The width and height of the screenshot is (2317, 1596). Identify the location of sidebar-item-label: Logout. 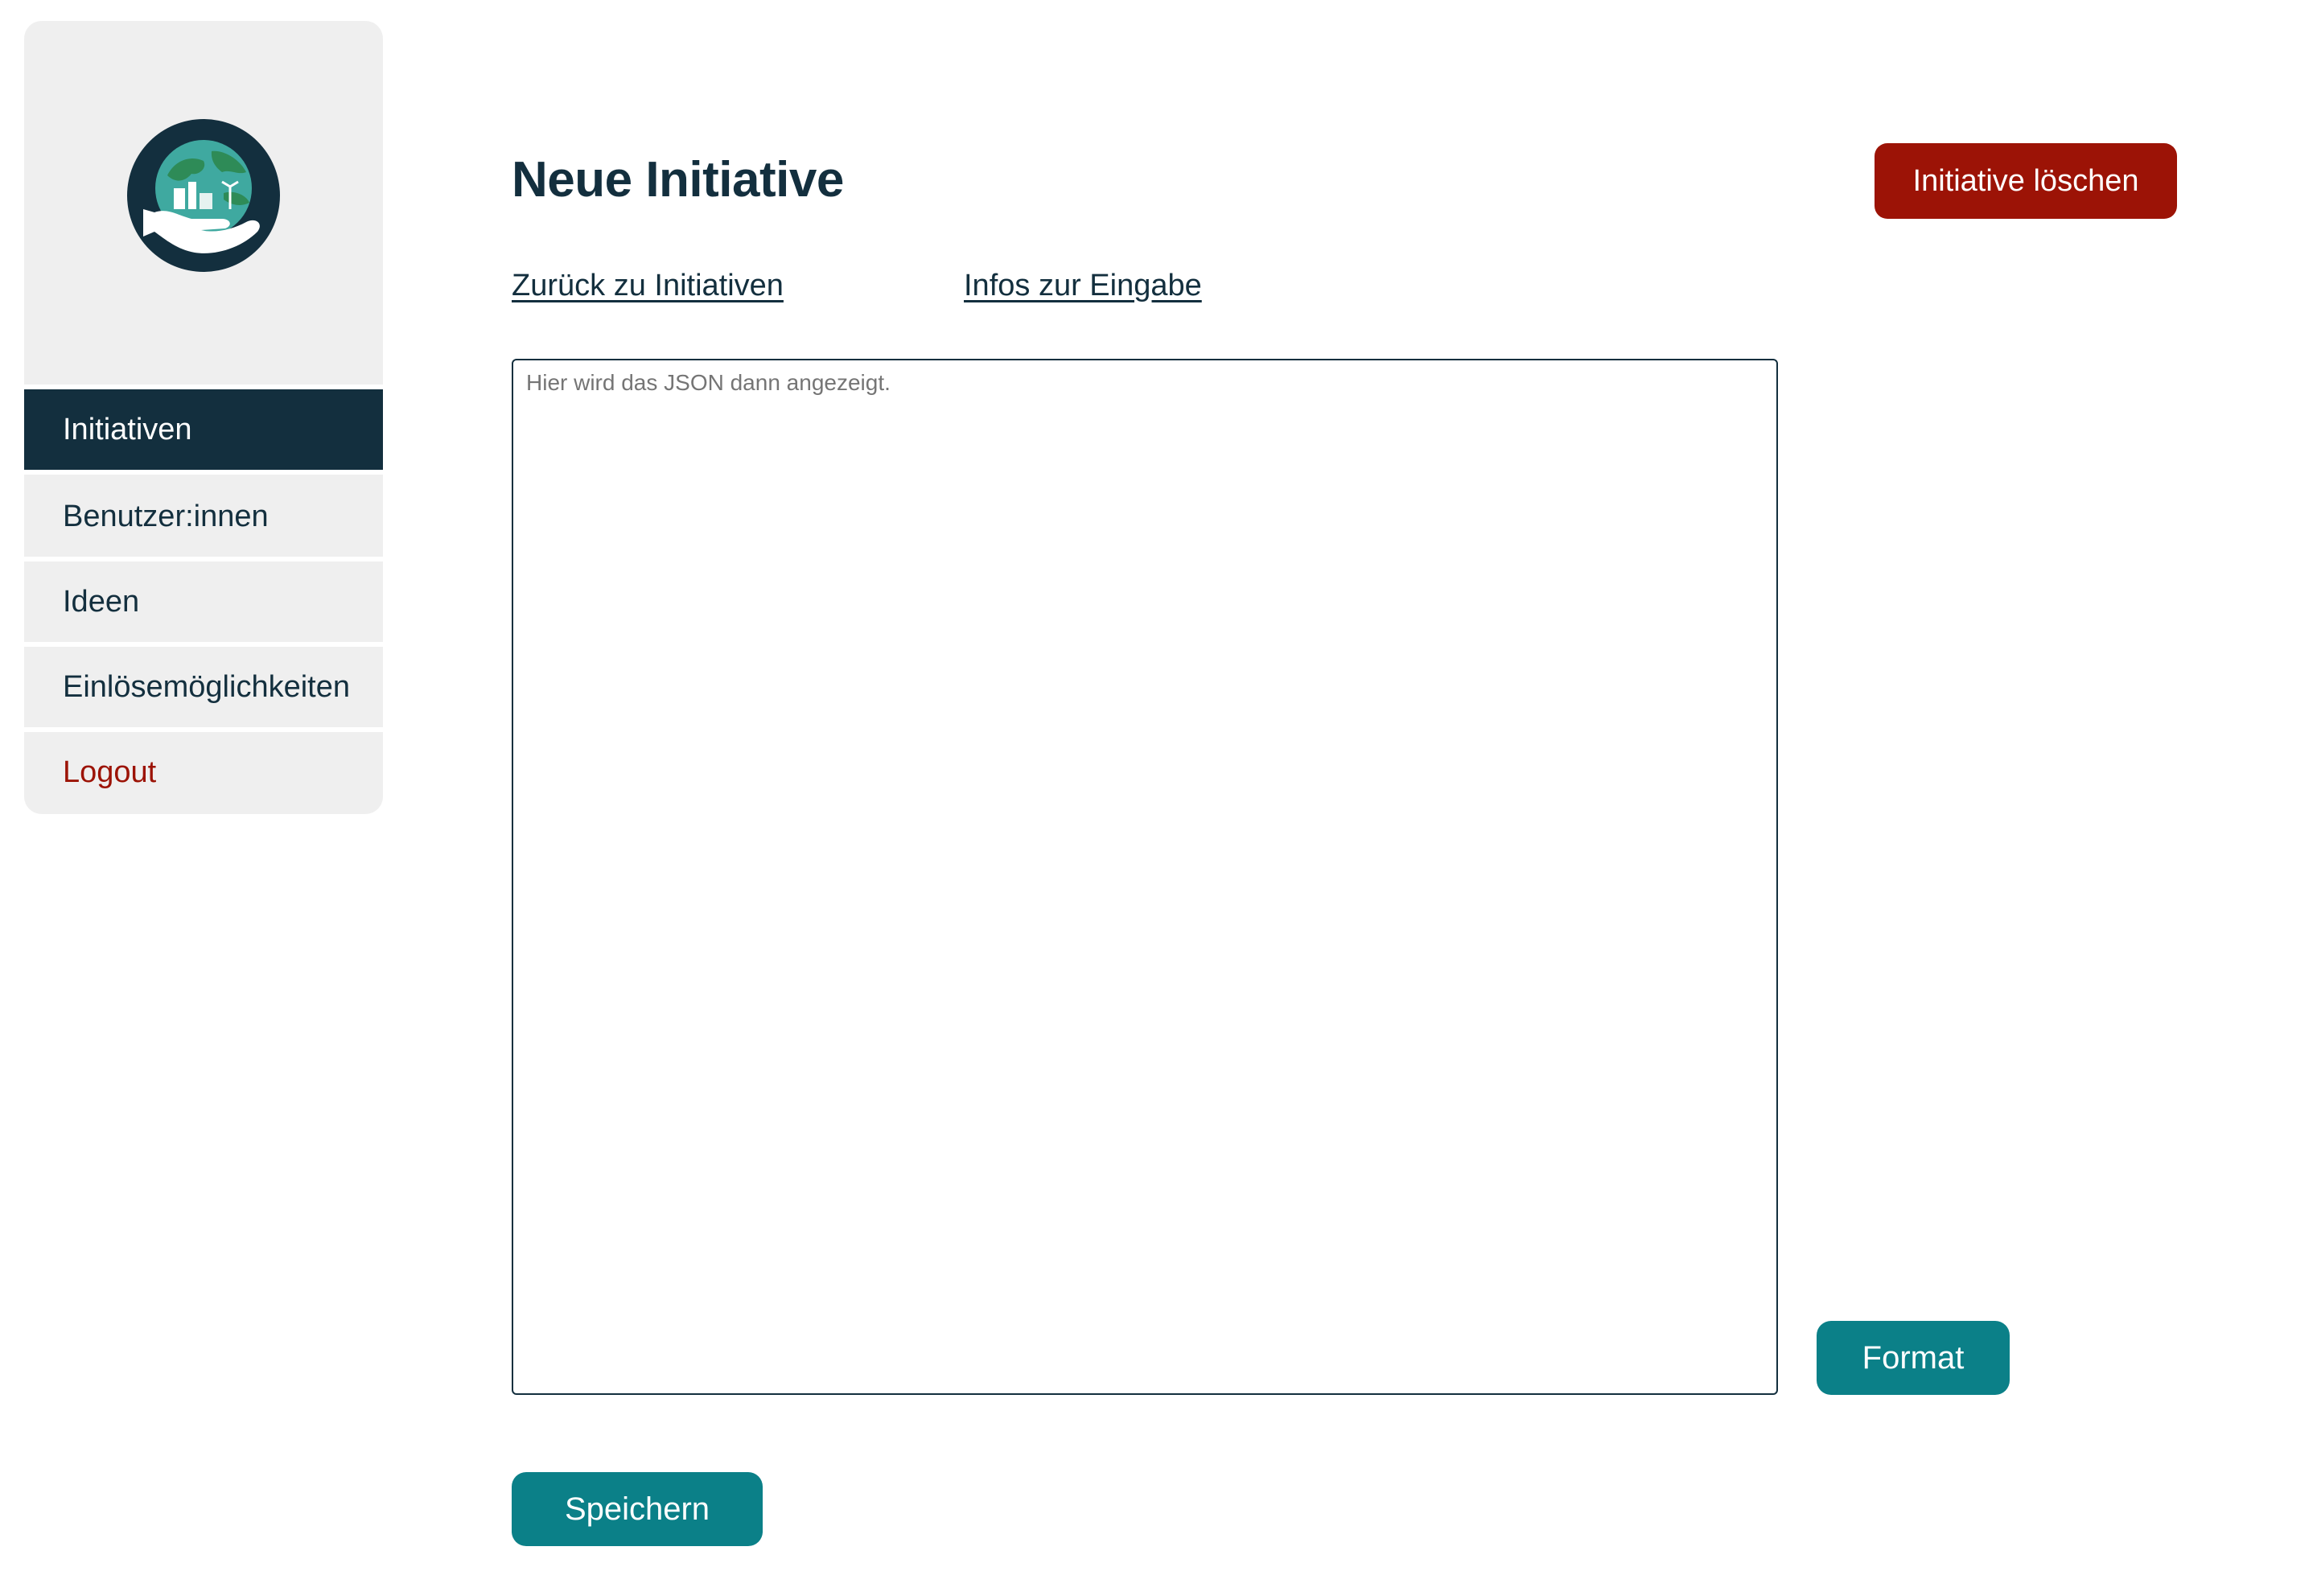
(110, 772).